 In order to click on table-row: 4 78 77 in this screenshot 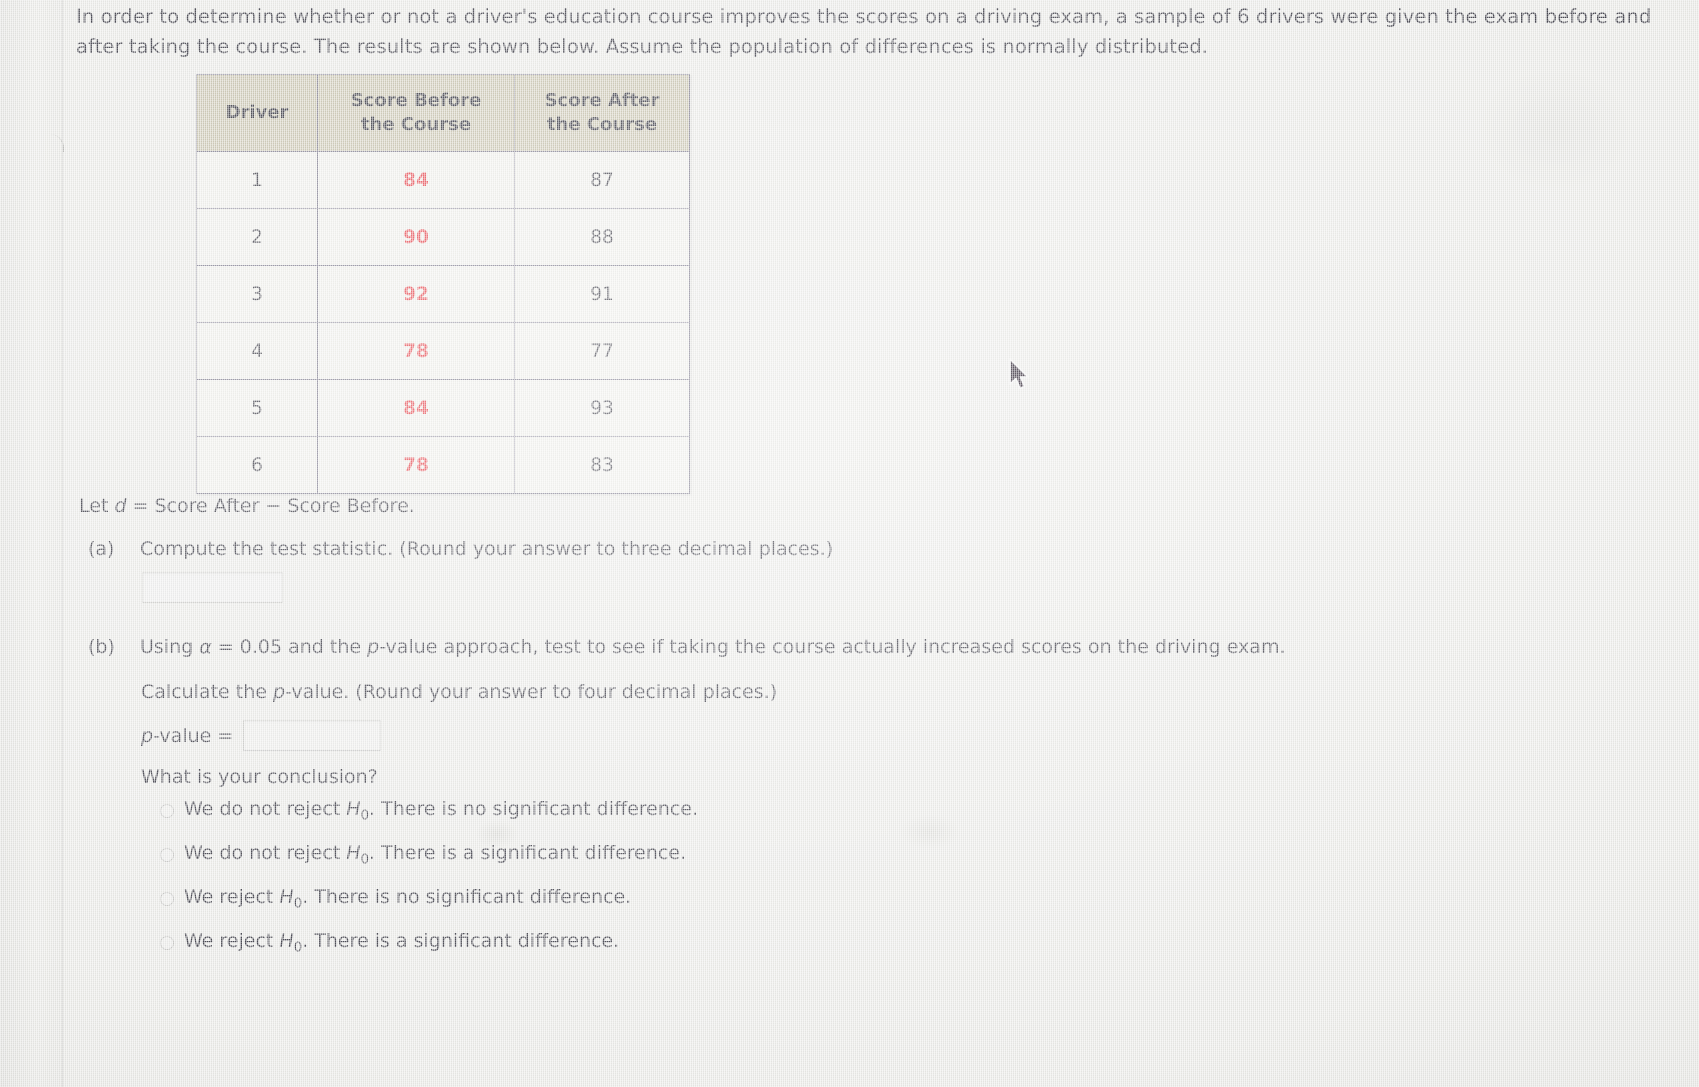, I will do `click(443, 351)`.